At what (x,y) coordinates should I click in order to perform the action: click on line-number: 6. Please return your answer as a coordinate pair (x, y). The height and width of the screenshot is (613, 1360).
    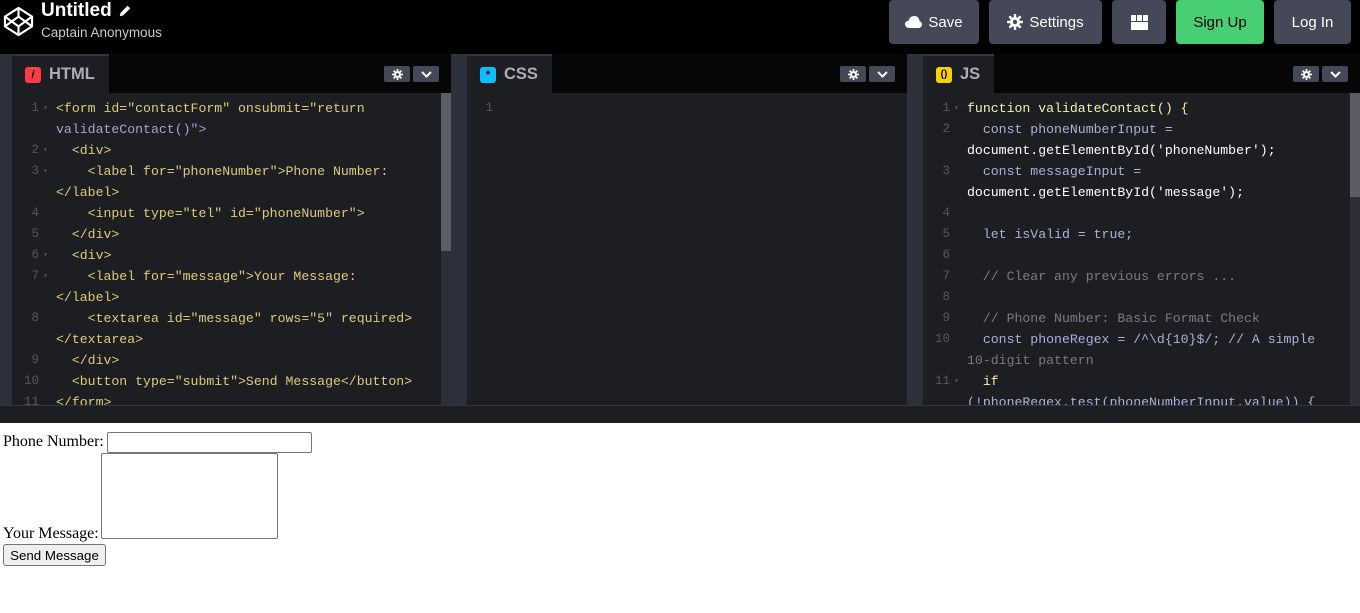
    Looking at the image, I should click on (946, 255).